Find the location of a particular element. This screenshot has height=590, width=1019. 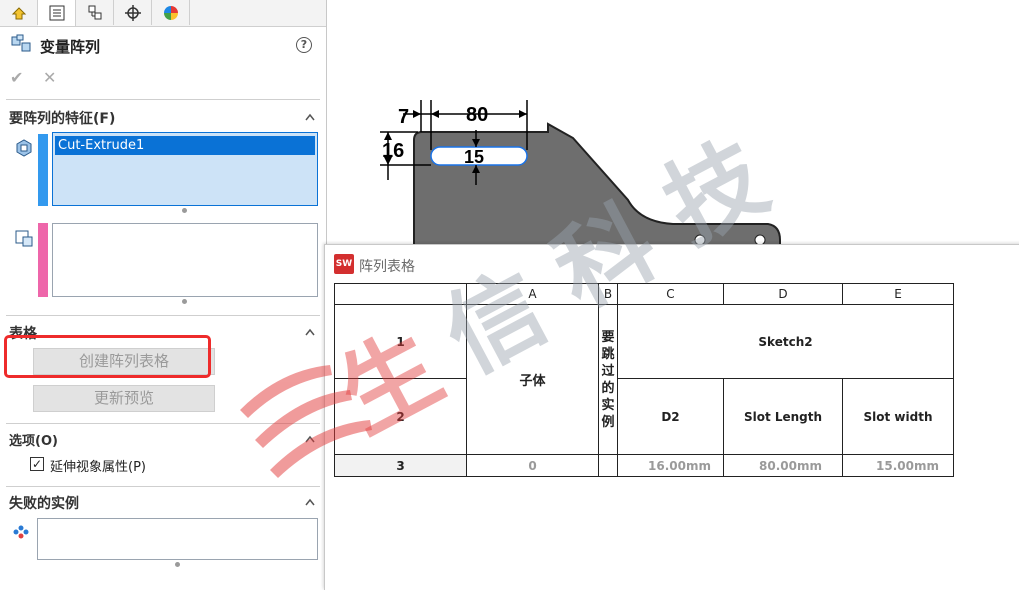

features-listbox: Cut-Extrude1 is located at coordinates (185, 169).